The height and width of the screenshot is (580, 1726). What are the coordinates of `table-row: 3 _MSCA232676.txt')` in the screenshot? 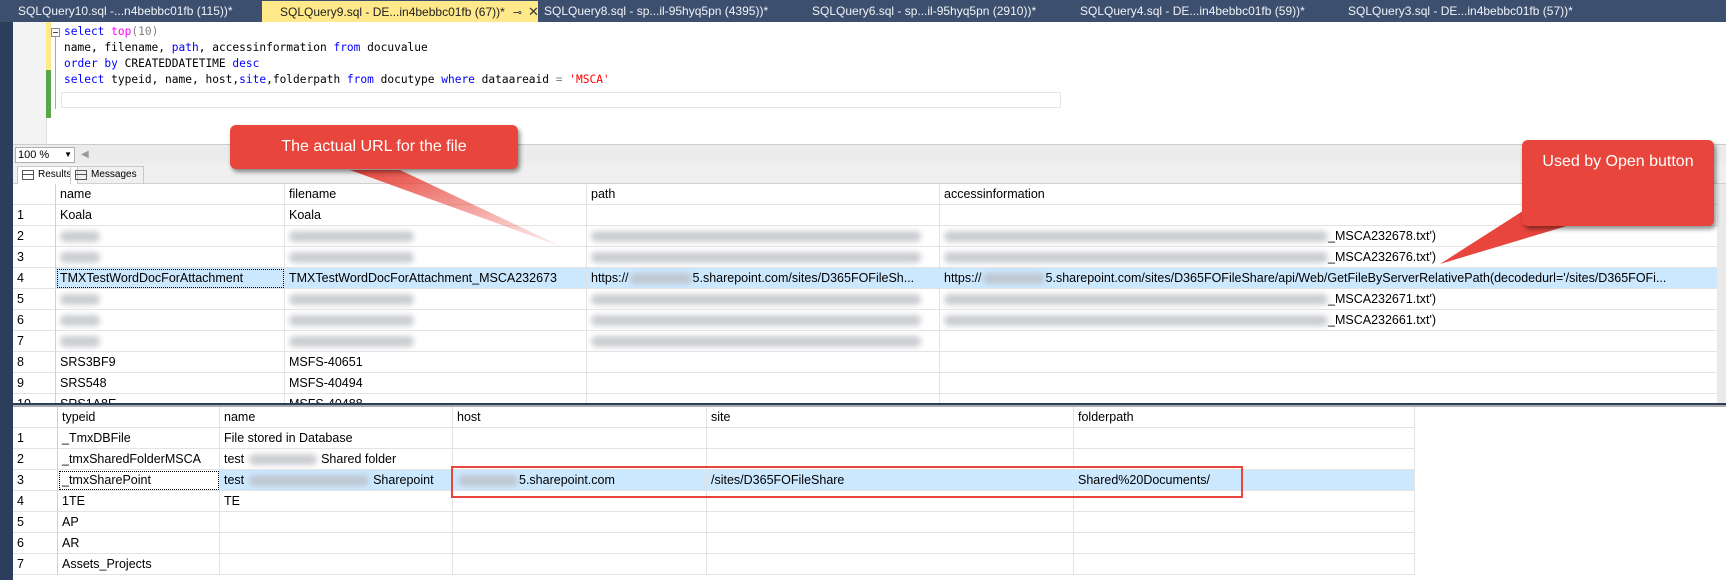 It's located at (869, 257).